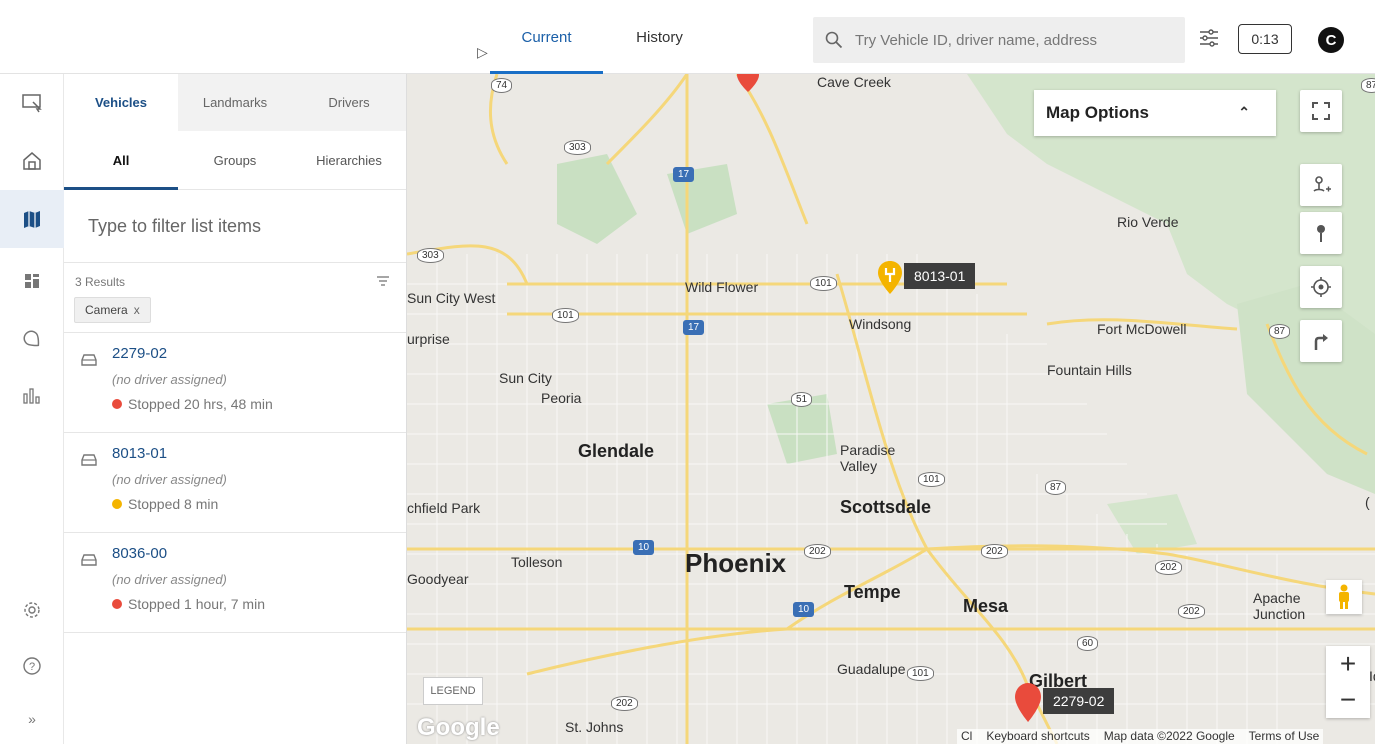 The height and width of the screenshot is (748, 1375). I want to click on place-label: chfield Park, so click(444, 508).